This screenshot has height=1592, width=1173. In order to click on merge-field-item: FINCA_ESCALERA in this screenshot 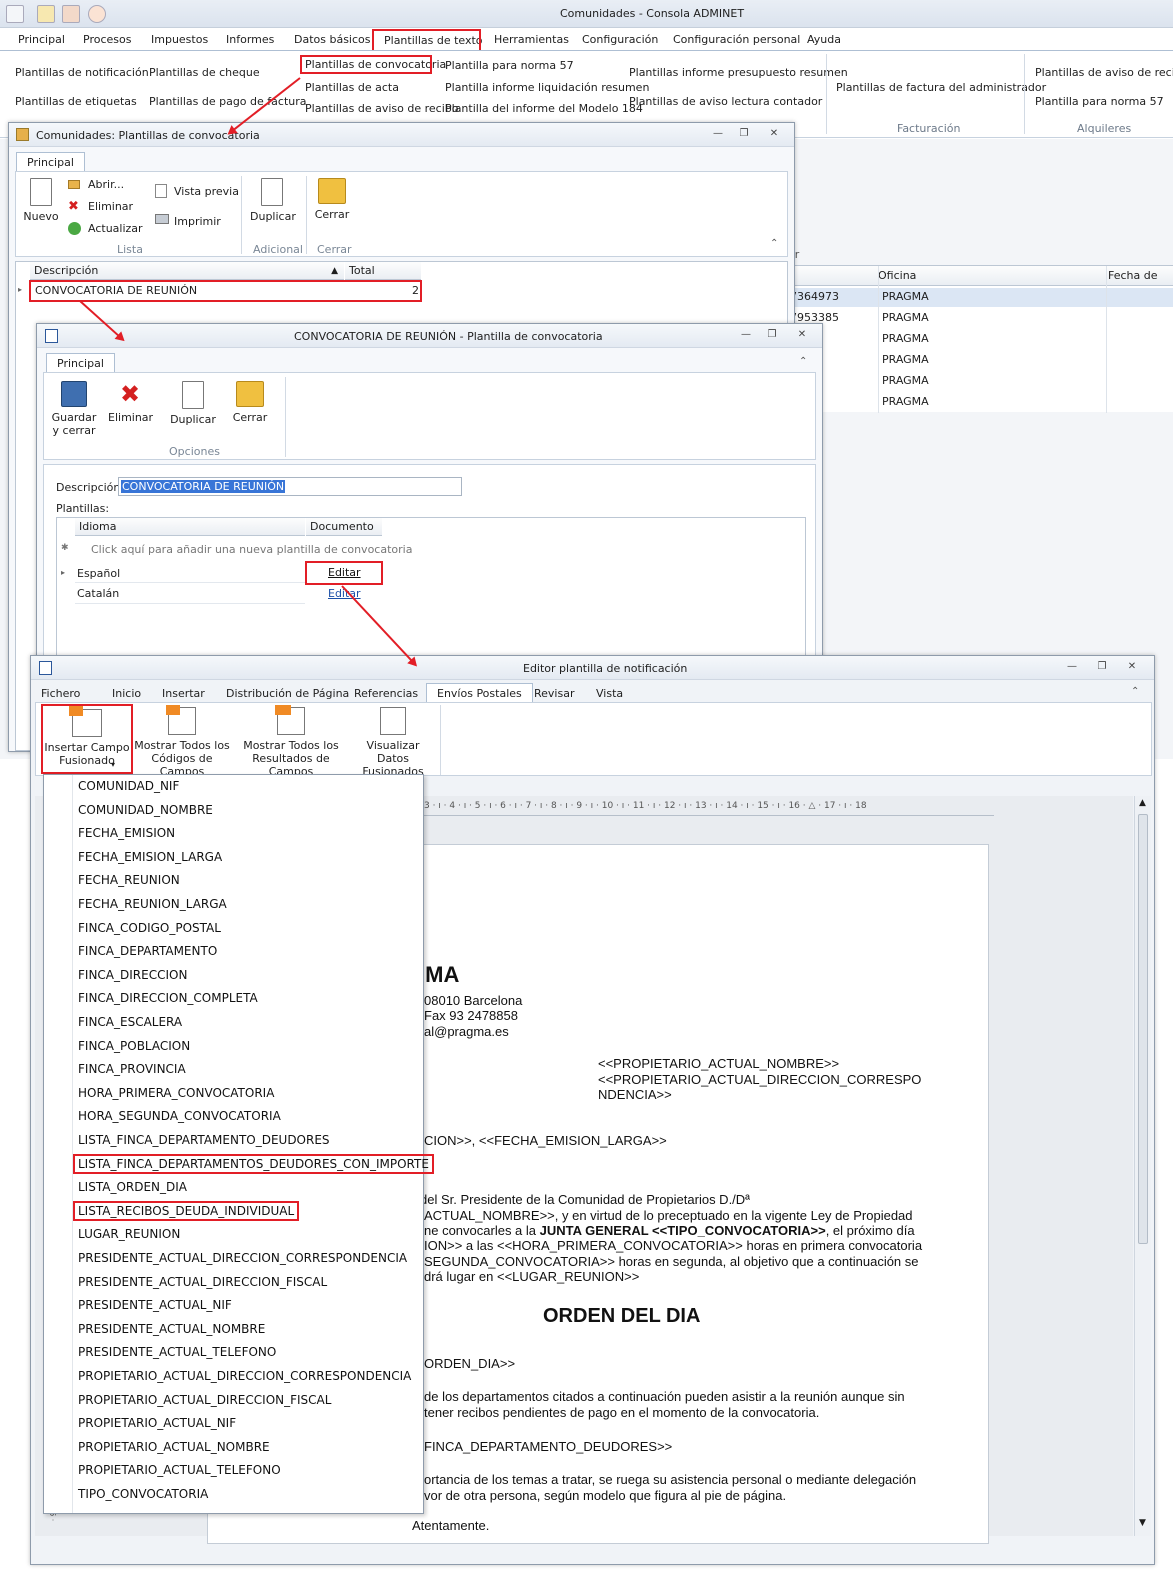, I will do `click(130, 1022)`.